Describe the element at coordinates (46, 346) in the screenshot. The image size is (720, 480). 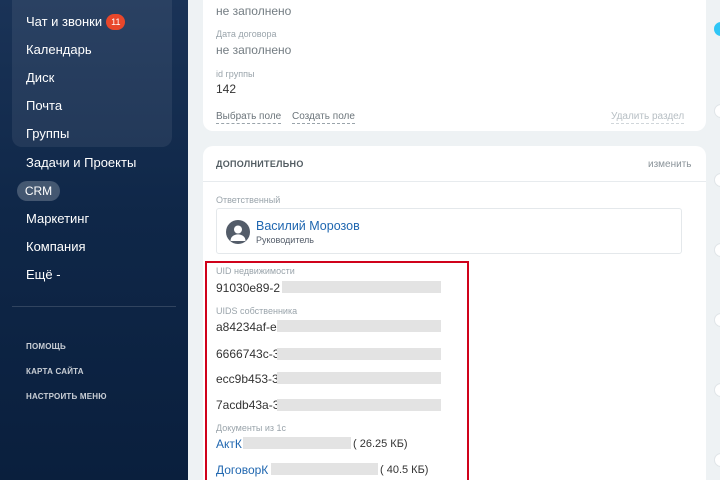
I see `help-link: ПОМОЩЬ` at that location.